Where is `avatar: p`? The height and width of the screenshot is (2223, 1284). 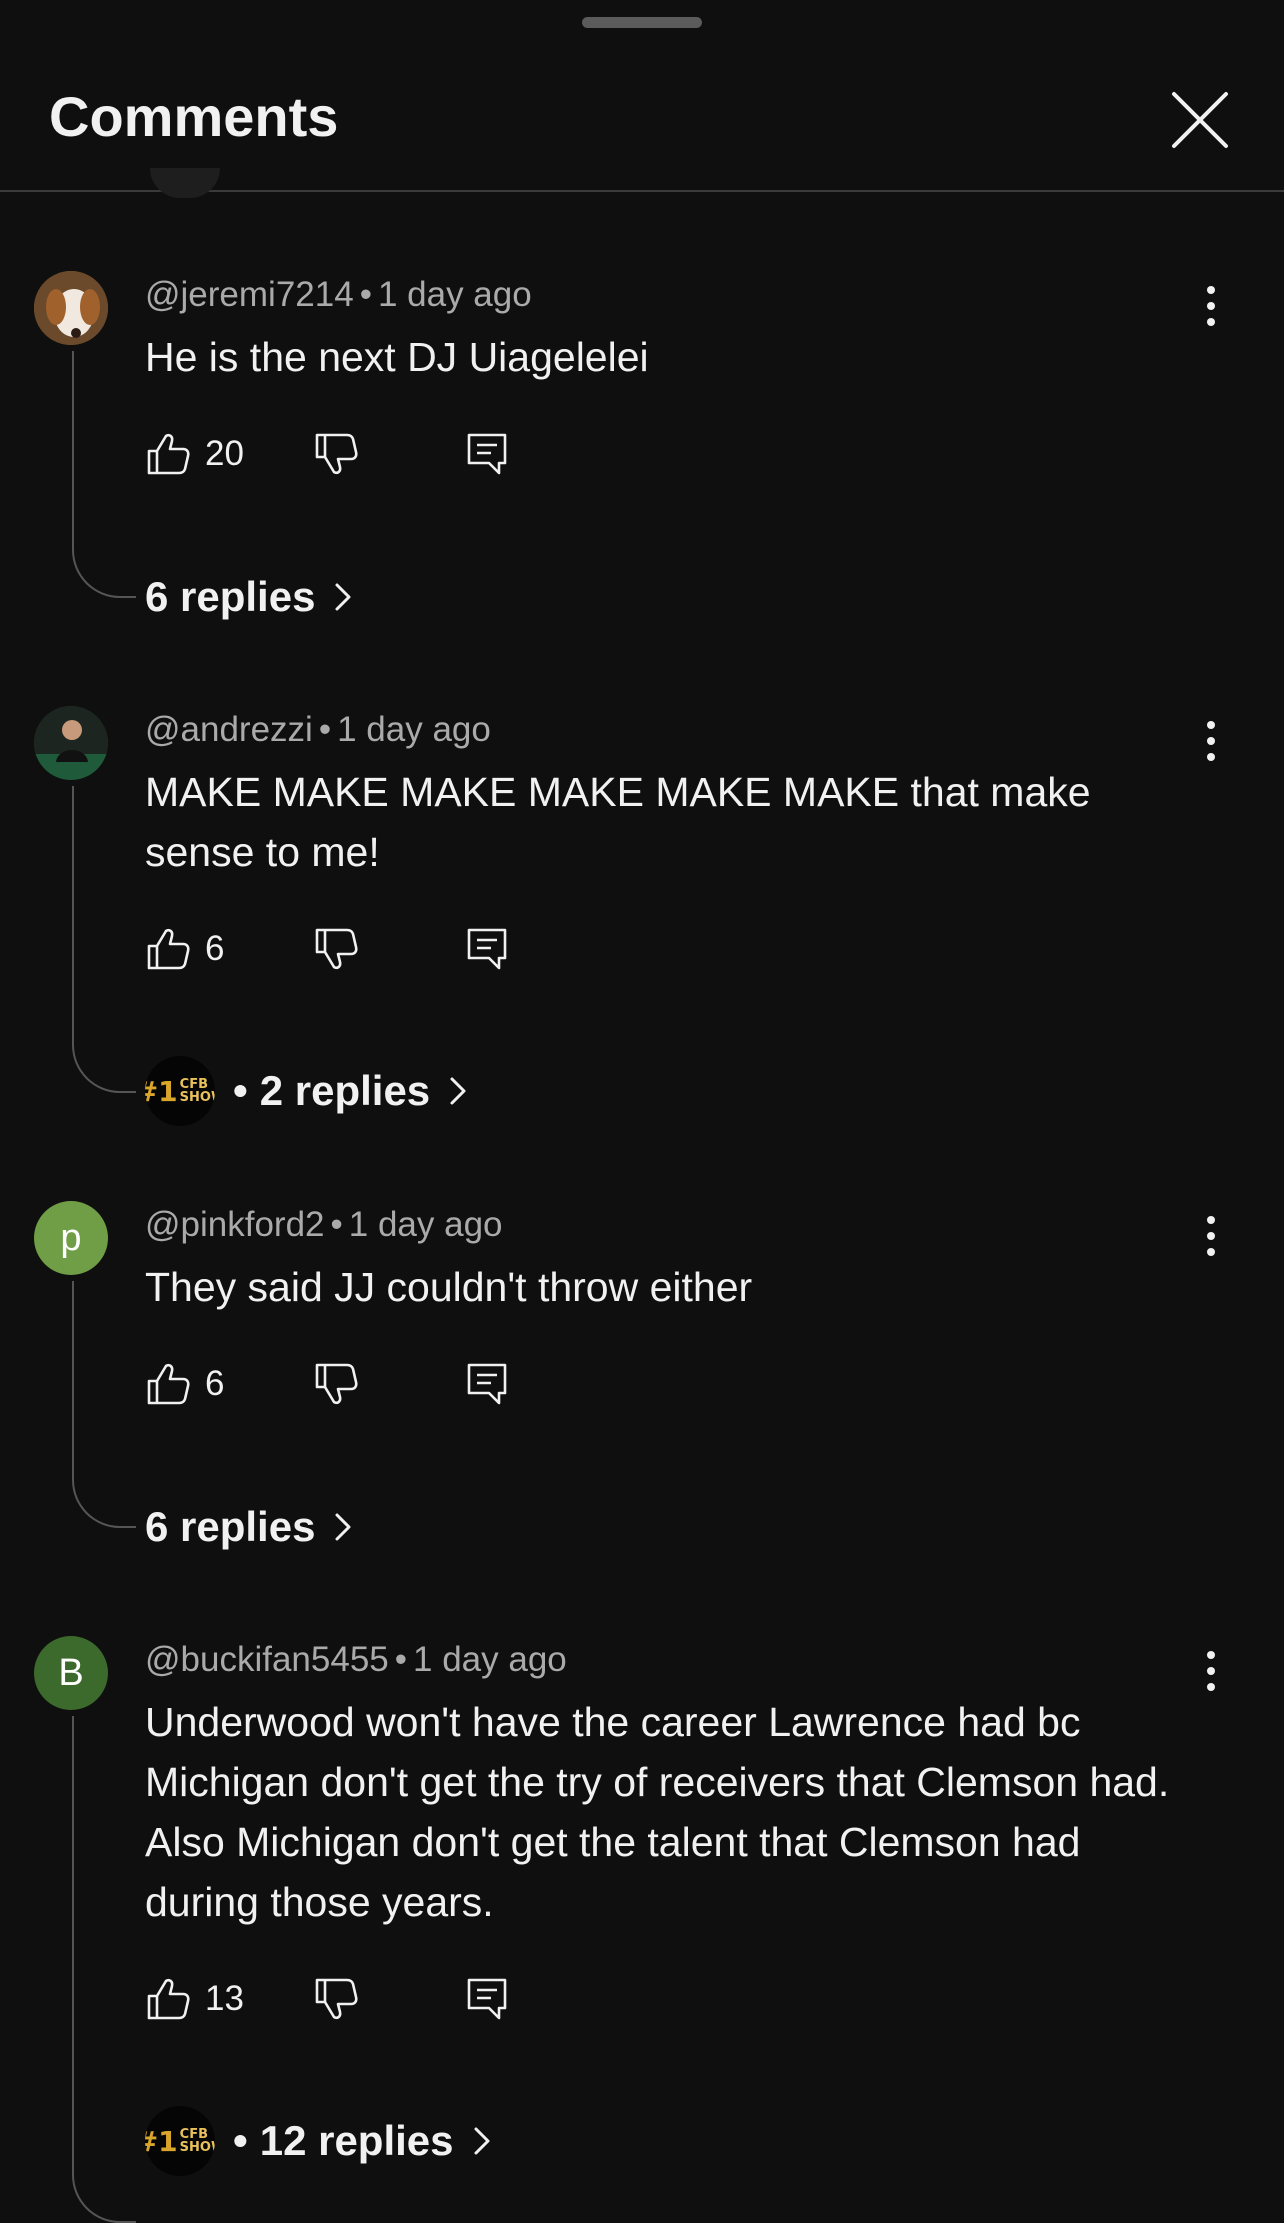
avatar: p is located at coordinates (71, 1238).